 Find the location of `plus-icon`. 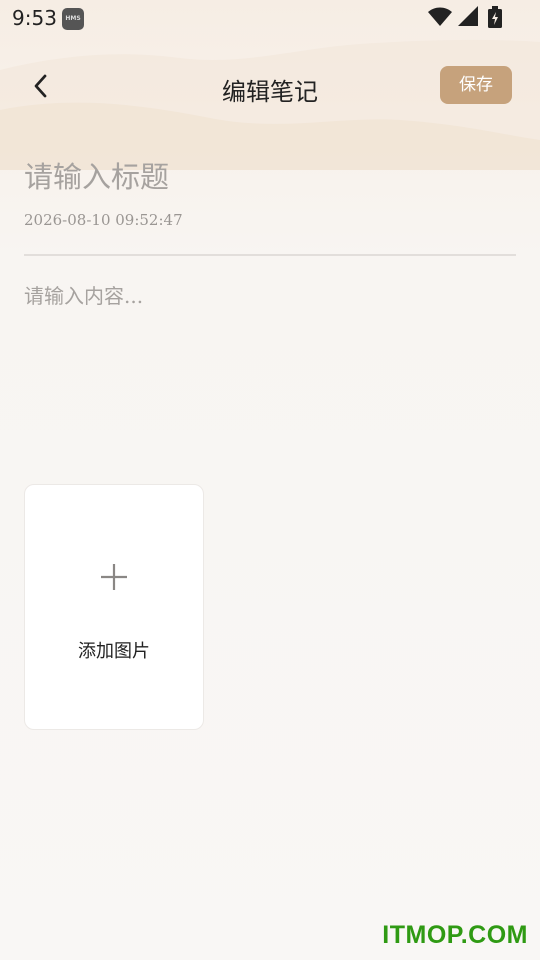

plus-icon is located at coordinates (114, 577).